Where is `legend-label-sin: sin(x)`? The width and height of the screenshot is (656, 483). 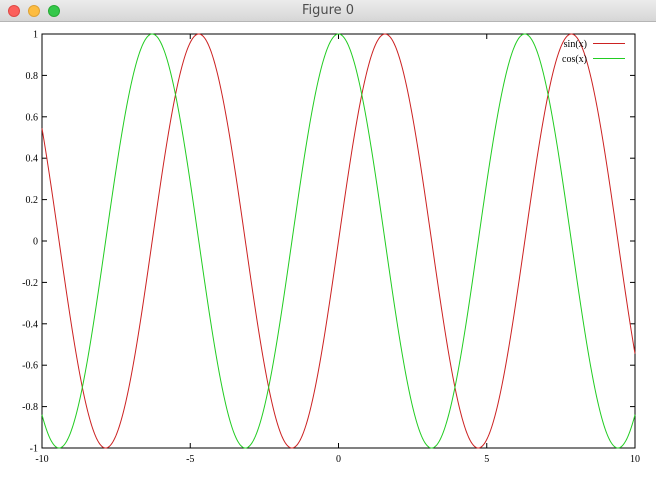
legend-label-sin: sin(x) is located at coordinates (575, 44).